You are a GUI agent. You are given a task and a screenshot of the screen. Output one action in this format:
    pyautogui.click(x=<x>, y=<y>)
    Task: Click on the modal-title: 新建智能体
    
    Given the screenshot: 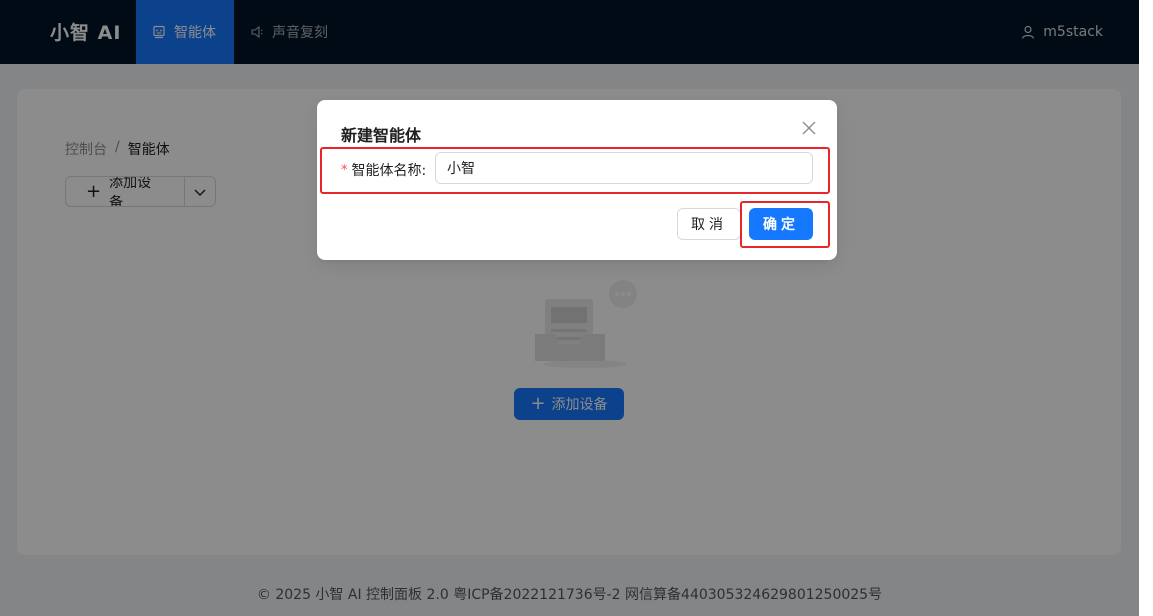 What is the action you would take?
    pyautogui.click(x=381, y=135)
    